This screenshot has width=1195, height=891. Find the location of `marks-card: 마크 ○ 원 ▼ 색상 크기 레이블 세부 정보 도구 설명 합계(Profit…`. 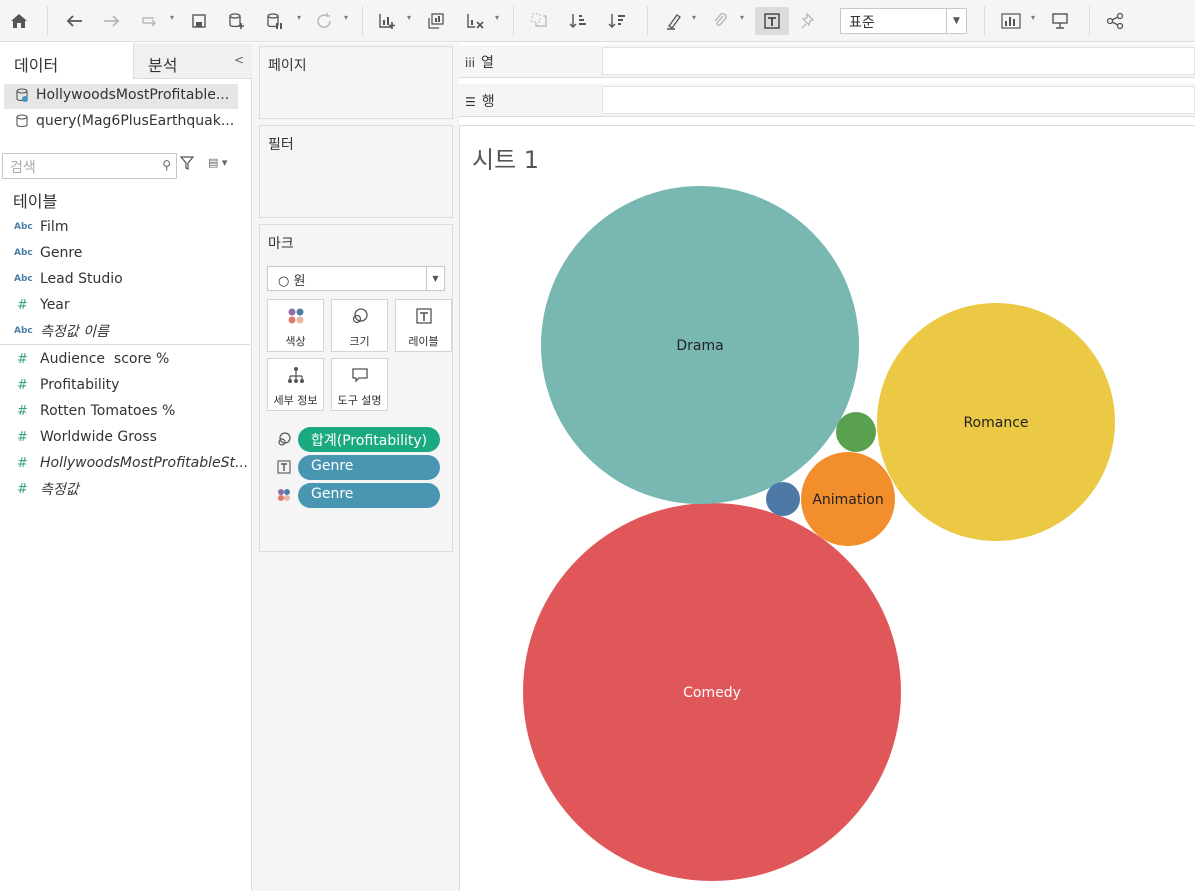

marks-card: 마크 ○ 원 ▼ 색상 크기 레이블 세부 정보 도구 설명 합계(Profit… is located at coordinates (356, 388).